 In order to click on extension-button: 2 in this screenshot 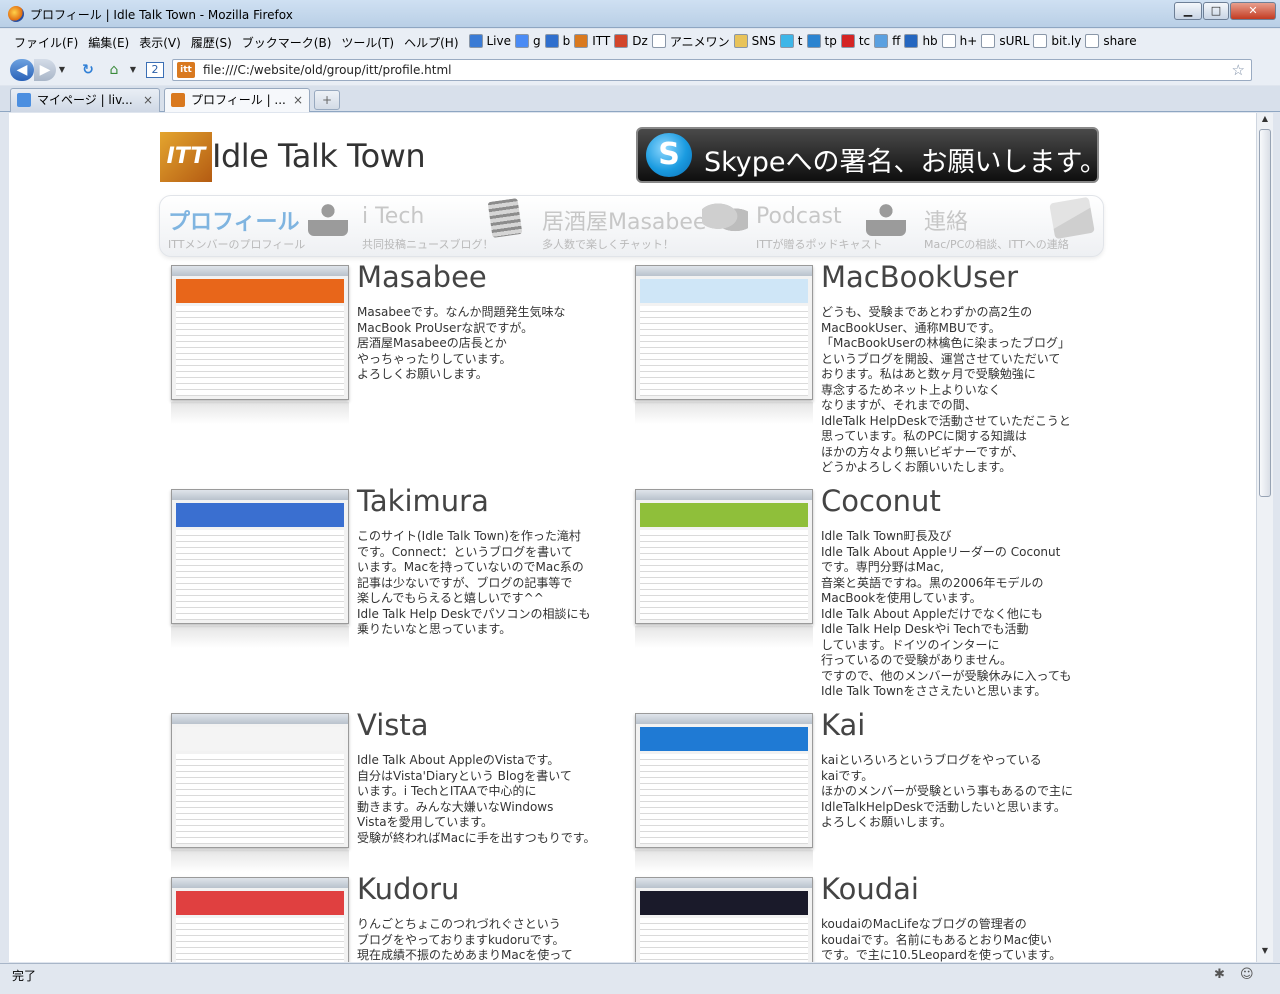, I will do `click(155, 70)`.